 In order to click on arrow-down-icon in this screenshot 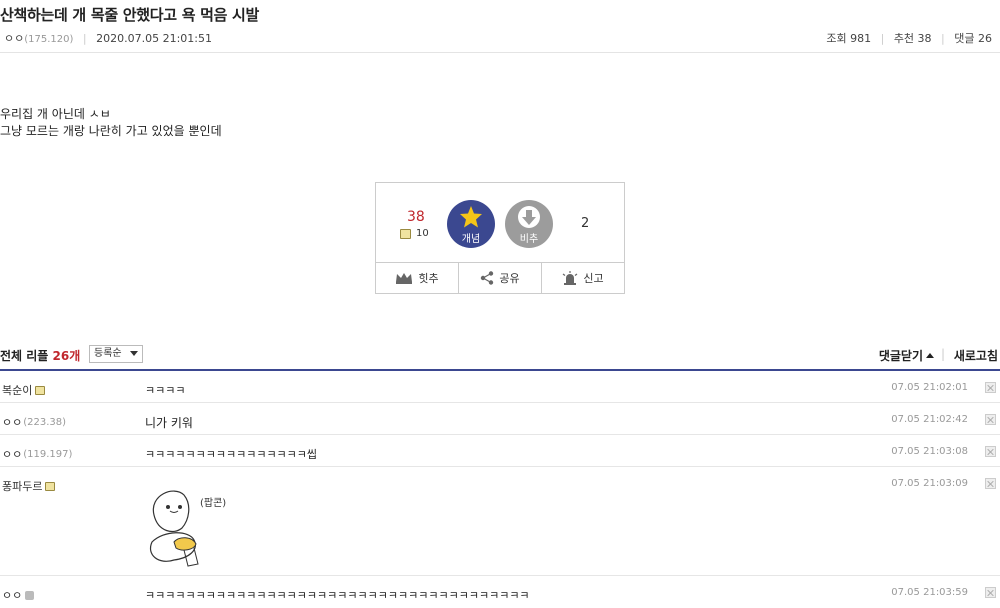, I will do `click(529, 217)`.